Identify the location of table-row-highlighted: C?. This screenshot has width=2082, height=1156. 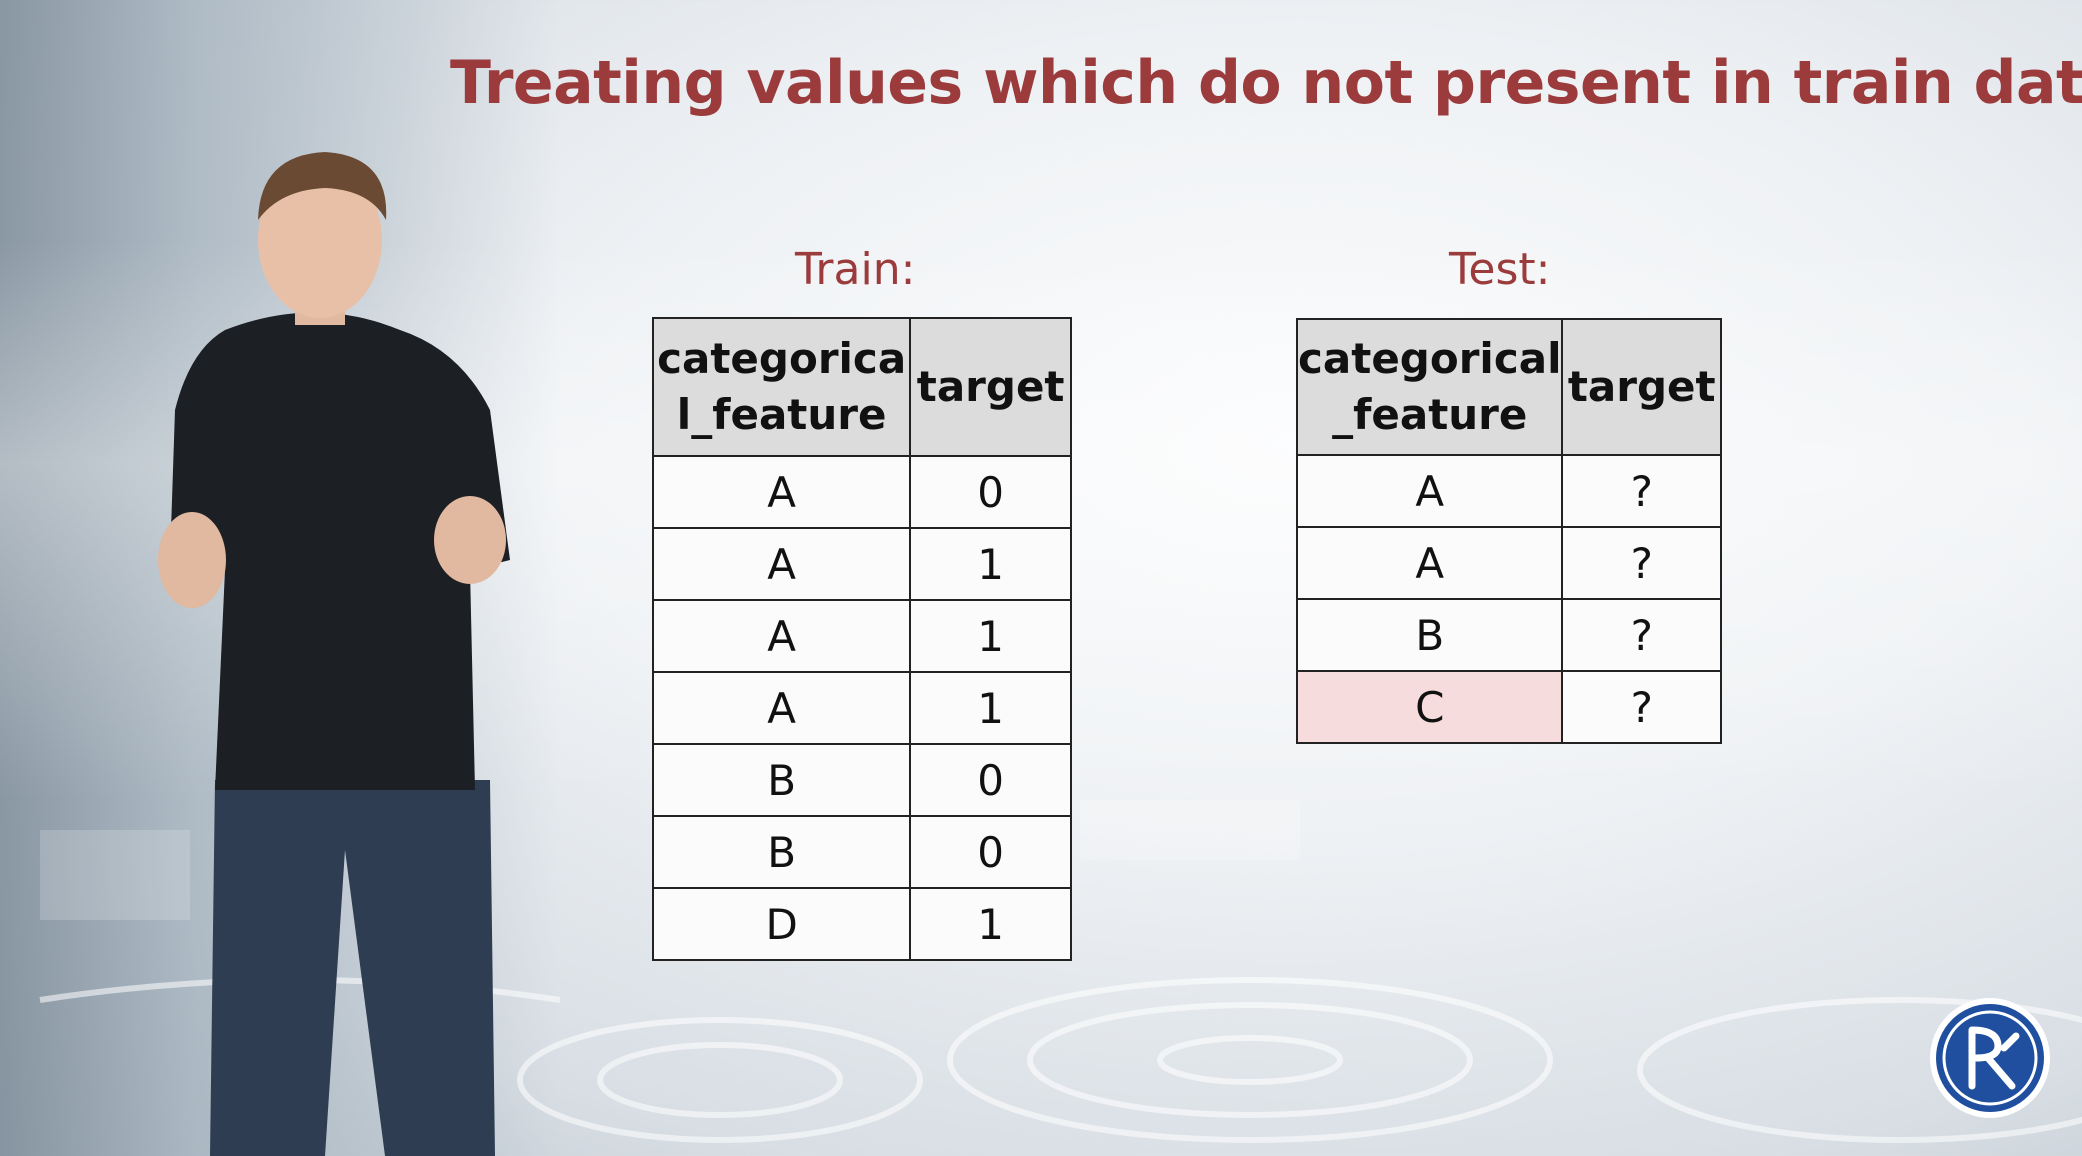
(1508, 707).